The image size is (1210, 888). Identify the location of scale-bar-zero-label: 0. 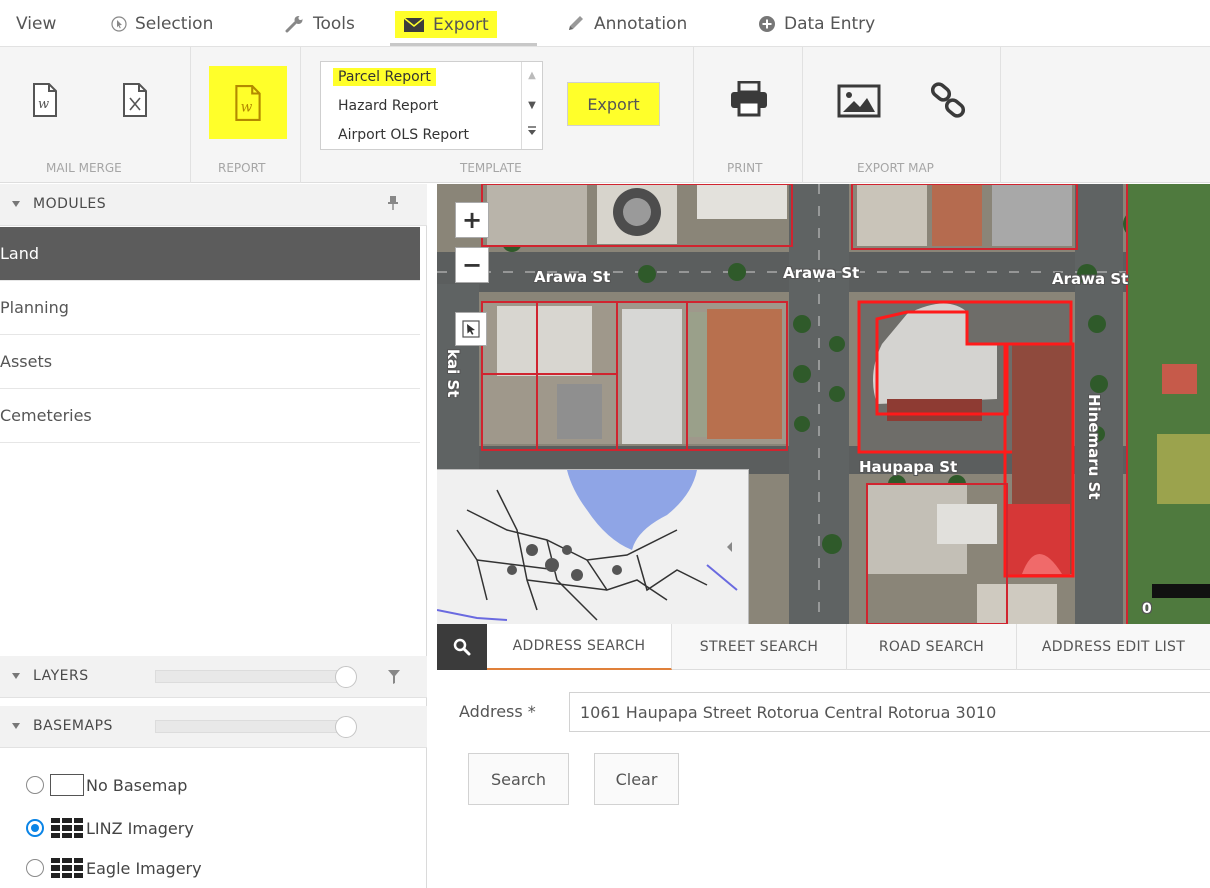
(1147, 609).